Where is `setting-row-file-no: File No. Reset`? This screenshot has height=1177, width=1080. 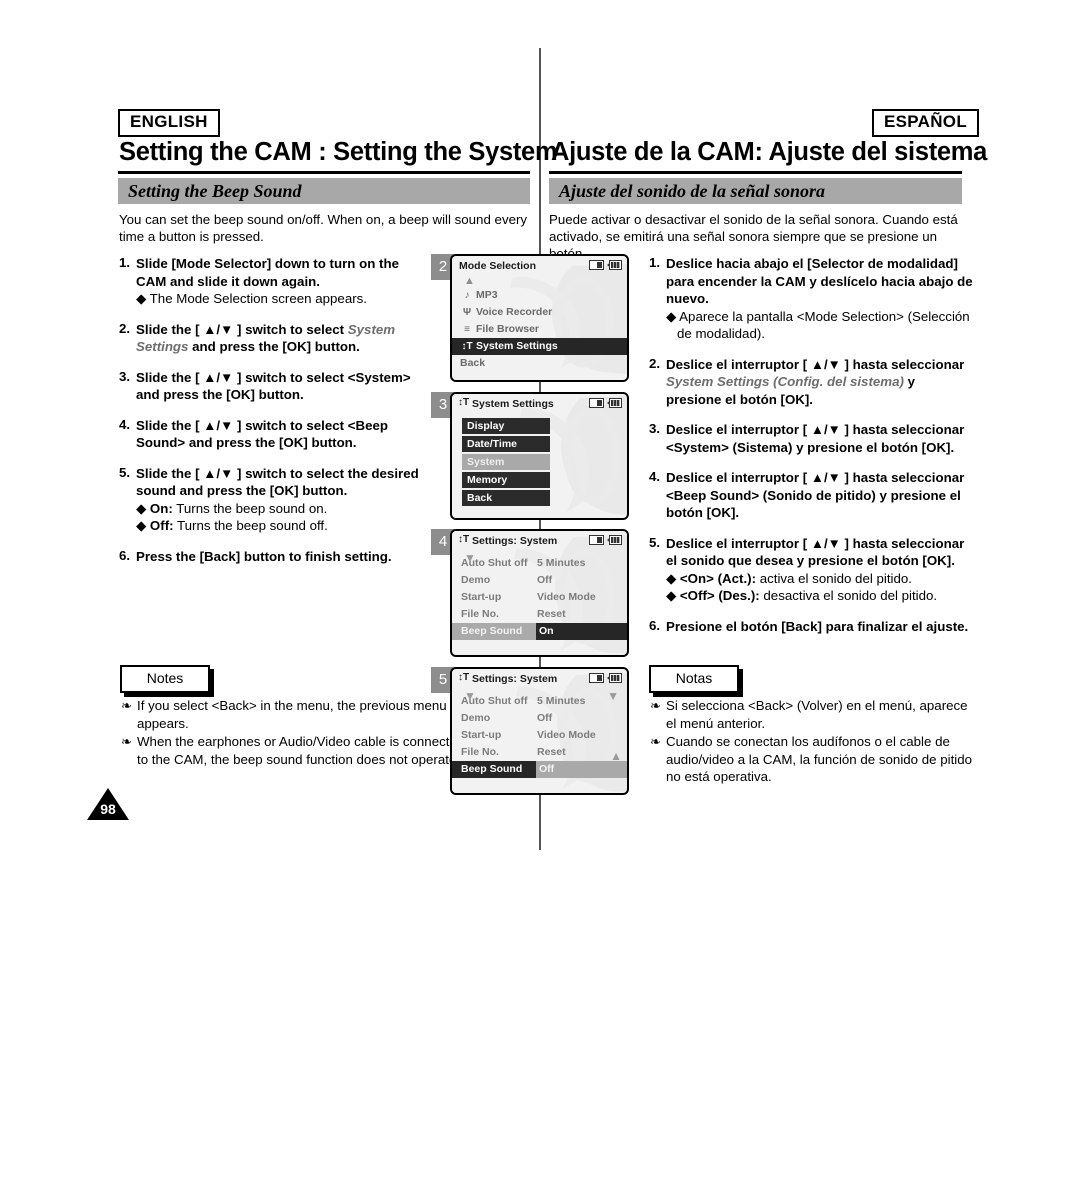
setting-row-file-no: File No. Reset is located at coordinates (539, 614).